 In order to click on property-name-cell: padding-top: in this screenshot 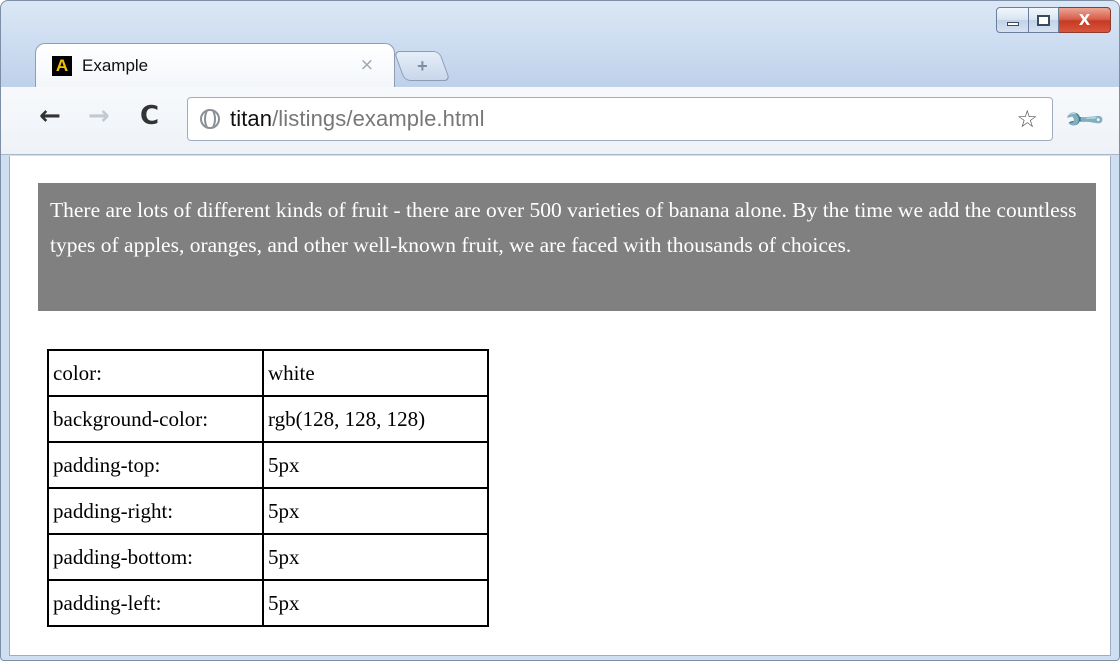, I will do `click(155, 465)`.